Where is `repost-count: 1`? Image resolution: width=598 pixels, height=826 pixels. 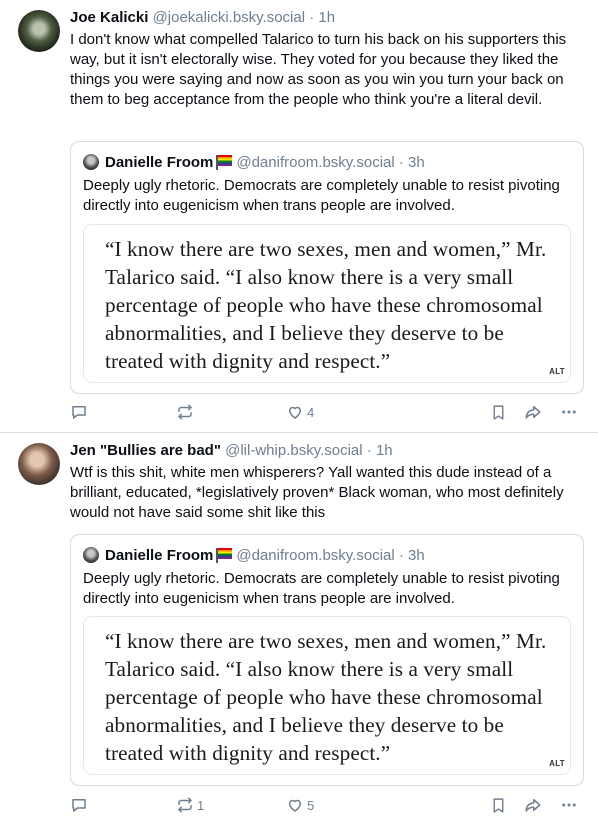
repost-count: 1 is located at coordinates (201, 805).